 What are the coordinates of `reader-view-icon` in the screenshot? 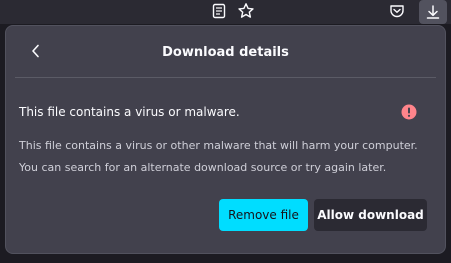 It's located at (219, 11).